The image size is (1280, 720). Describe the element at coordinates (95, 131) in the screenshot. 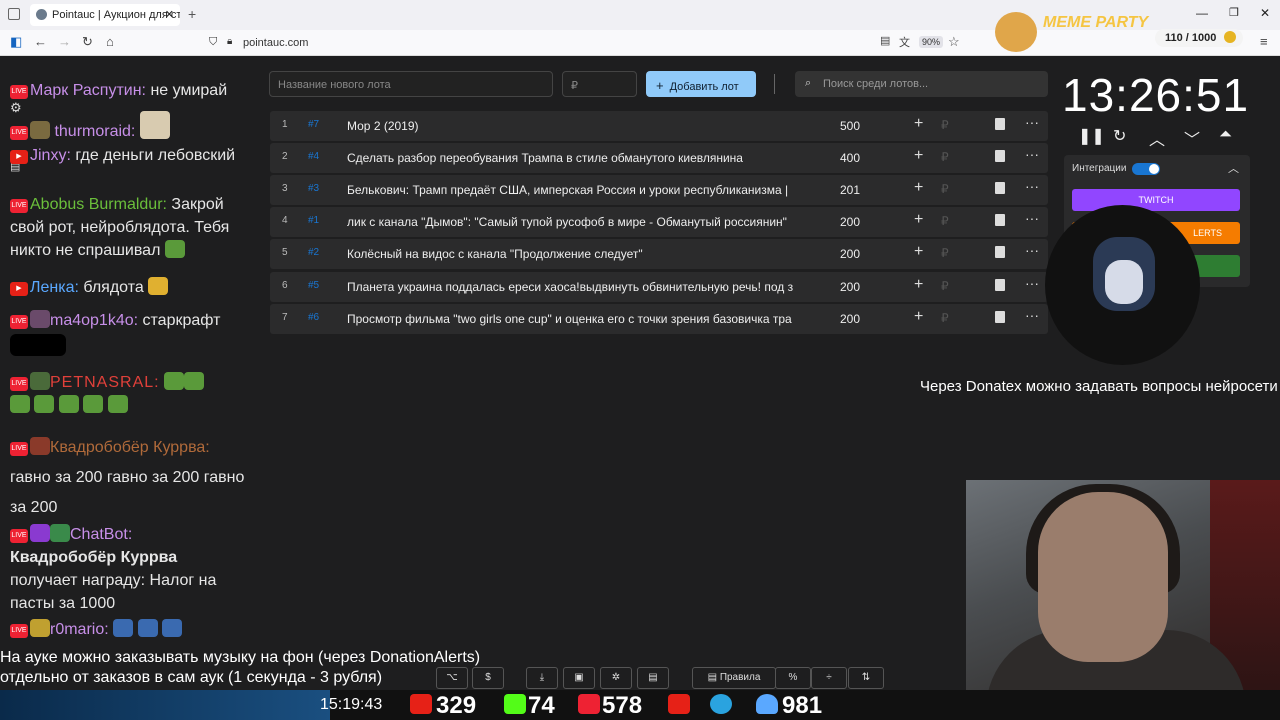

I see `chat-username: thurmoraid:` at that location.